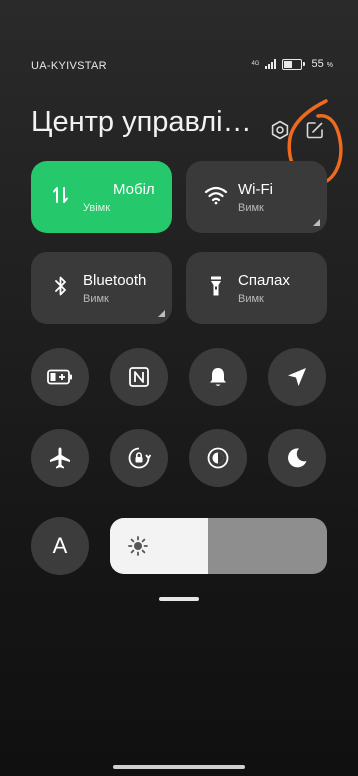 The height and width of the screenshot is (776, 358). I want to click on network-type: 4G, so click(255, 64).